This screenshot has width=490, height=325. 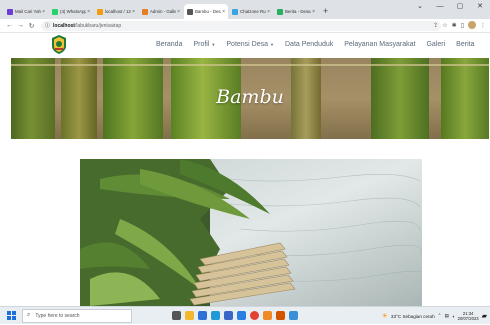 I want to click on browser-tab: Berita - Desa Ka×, so click(x=296, y=11).